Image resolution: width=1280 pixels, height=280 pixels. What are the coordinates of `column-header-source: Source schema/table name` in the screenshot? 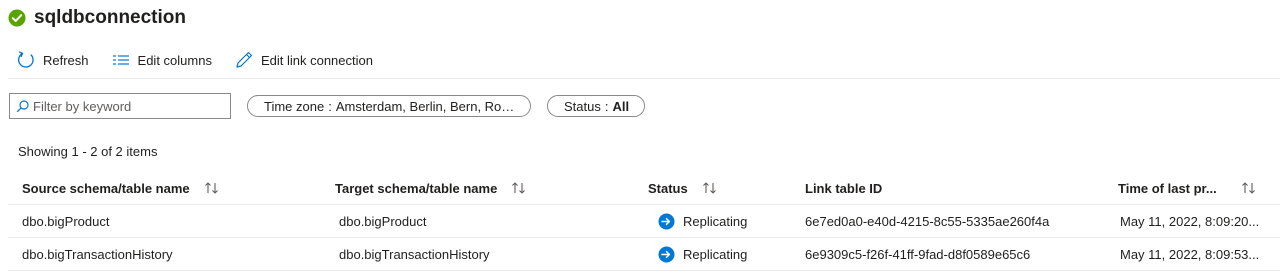 It's located at (164, 188).